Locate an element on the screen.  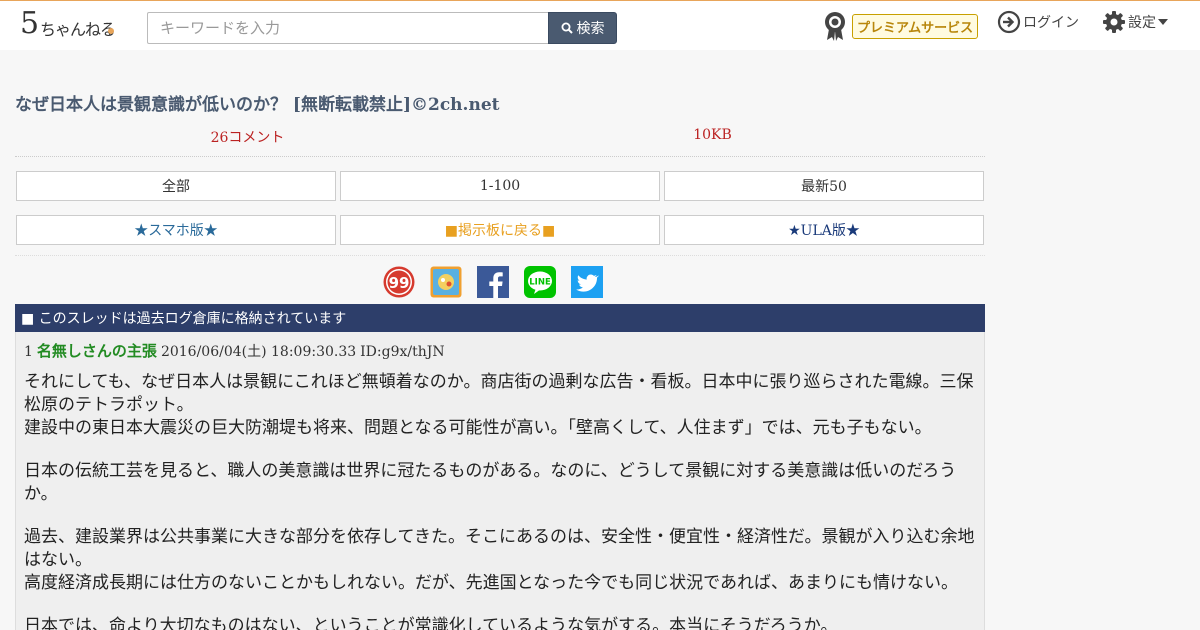
comment-count: 26コメント is located at coordinates (247, 138).